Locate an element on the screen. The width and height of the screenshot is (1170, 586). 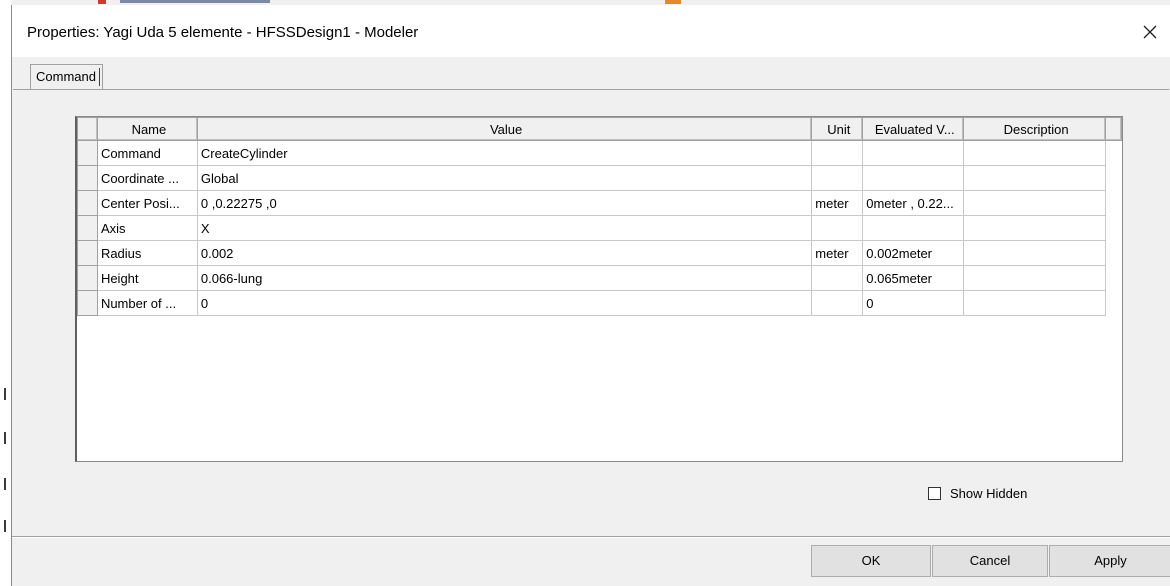
cell-name: Height is located at coordinates (147, 278).